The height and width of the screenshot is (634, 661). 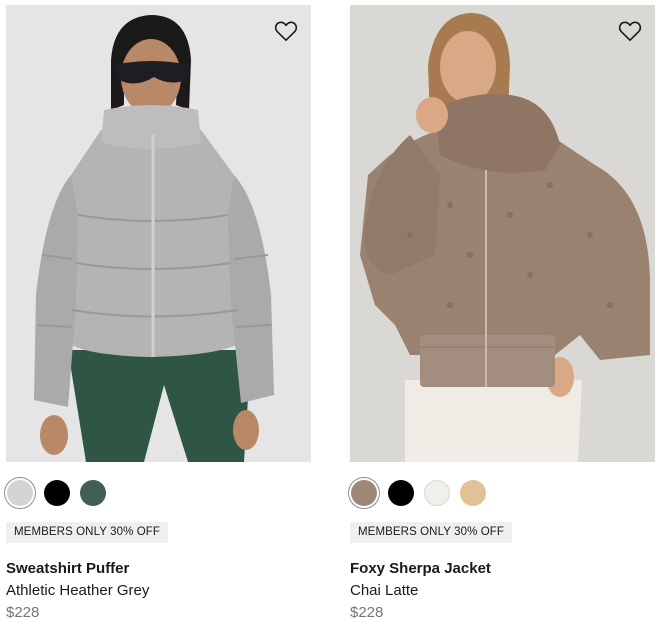 What do you see at coordinates (420, 568) in the screenshot?
I see `product-name: Foxy Sherpa Jacket` at bounding box center [420, 568].